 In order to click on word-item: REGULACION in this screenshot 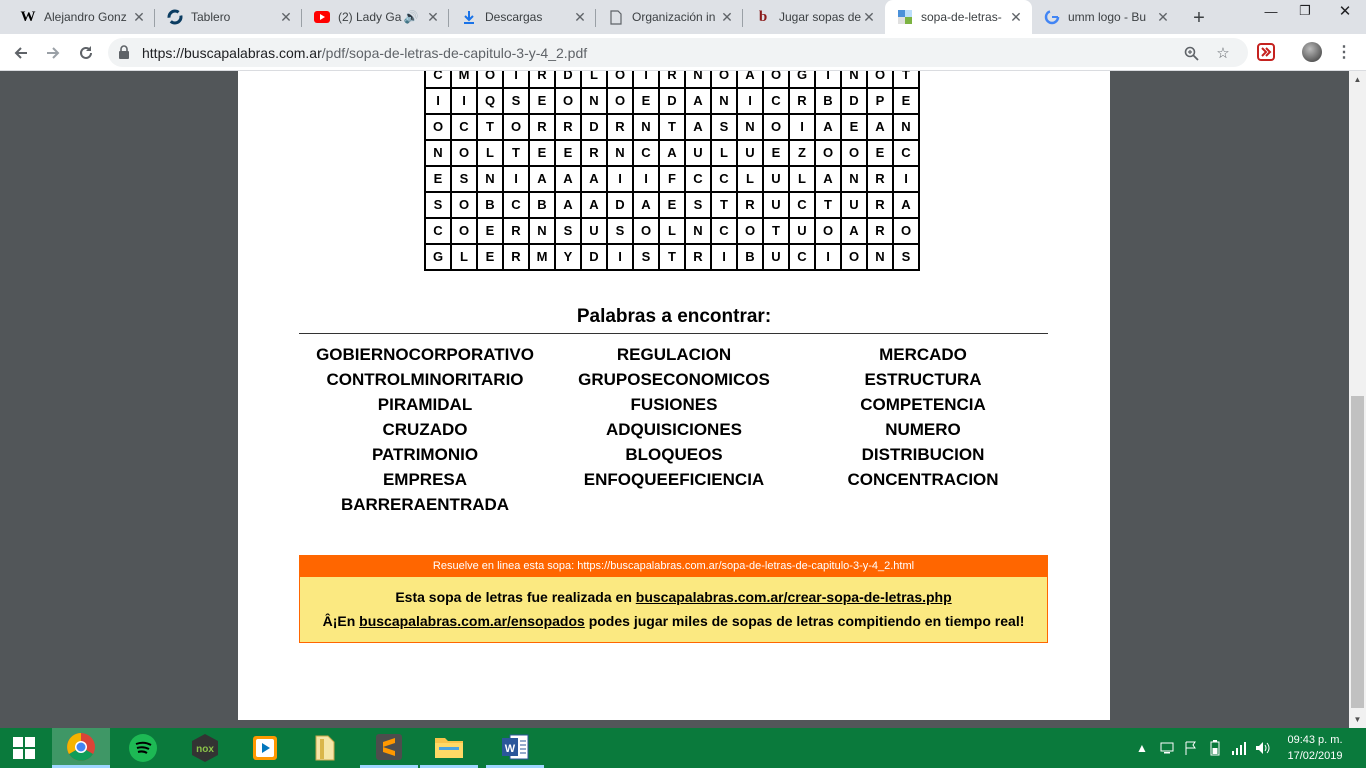, I will do `click(674, 354)`.